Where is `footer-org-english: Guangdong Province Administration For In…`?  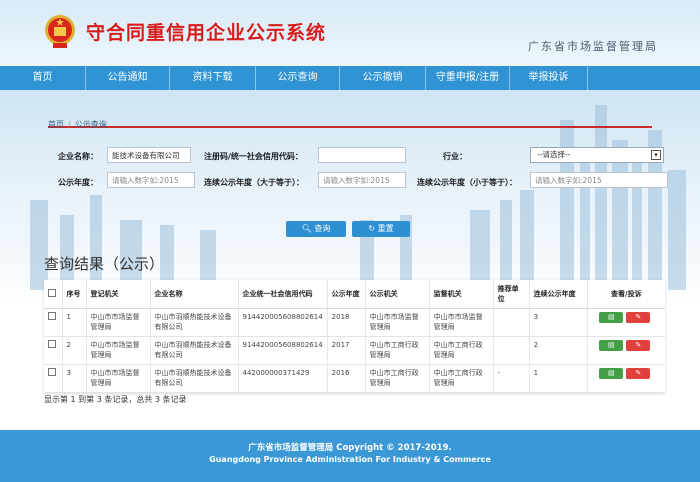 footer-org-english: Guangdong Province Administration For In… is located at coordinates (350, 459).